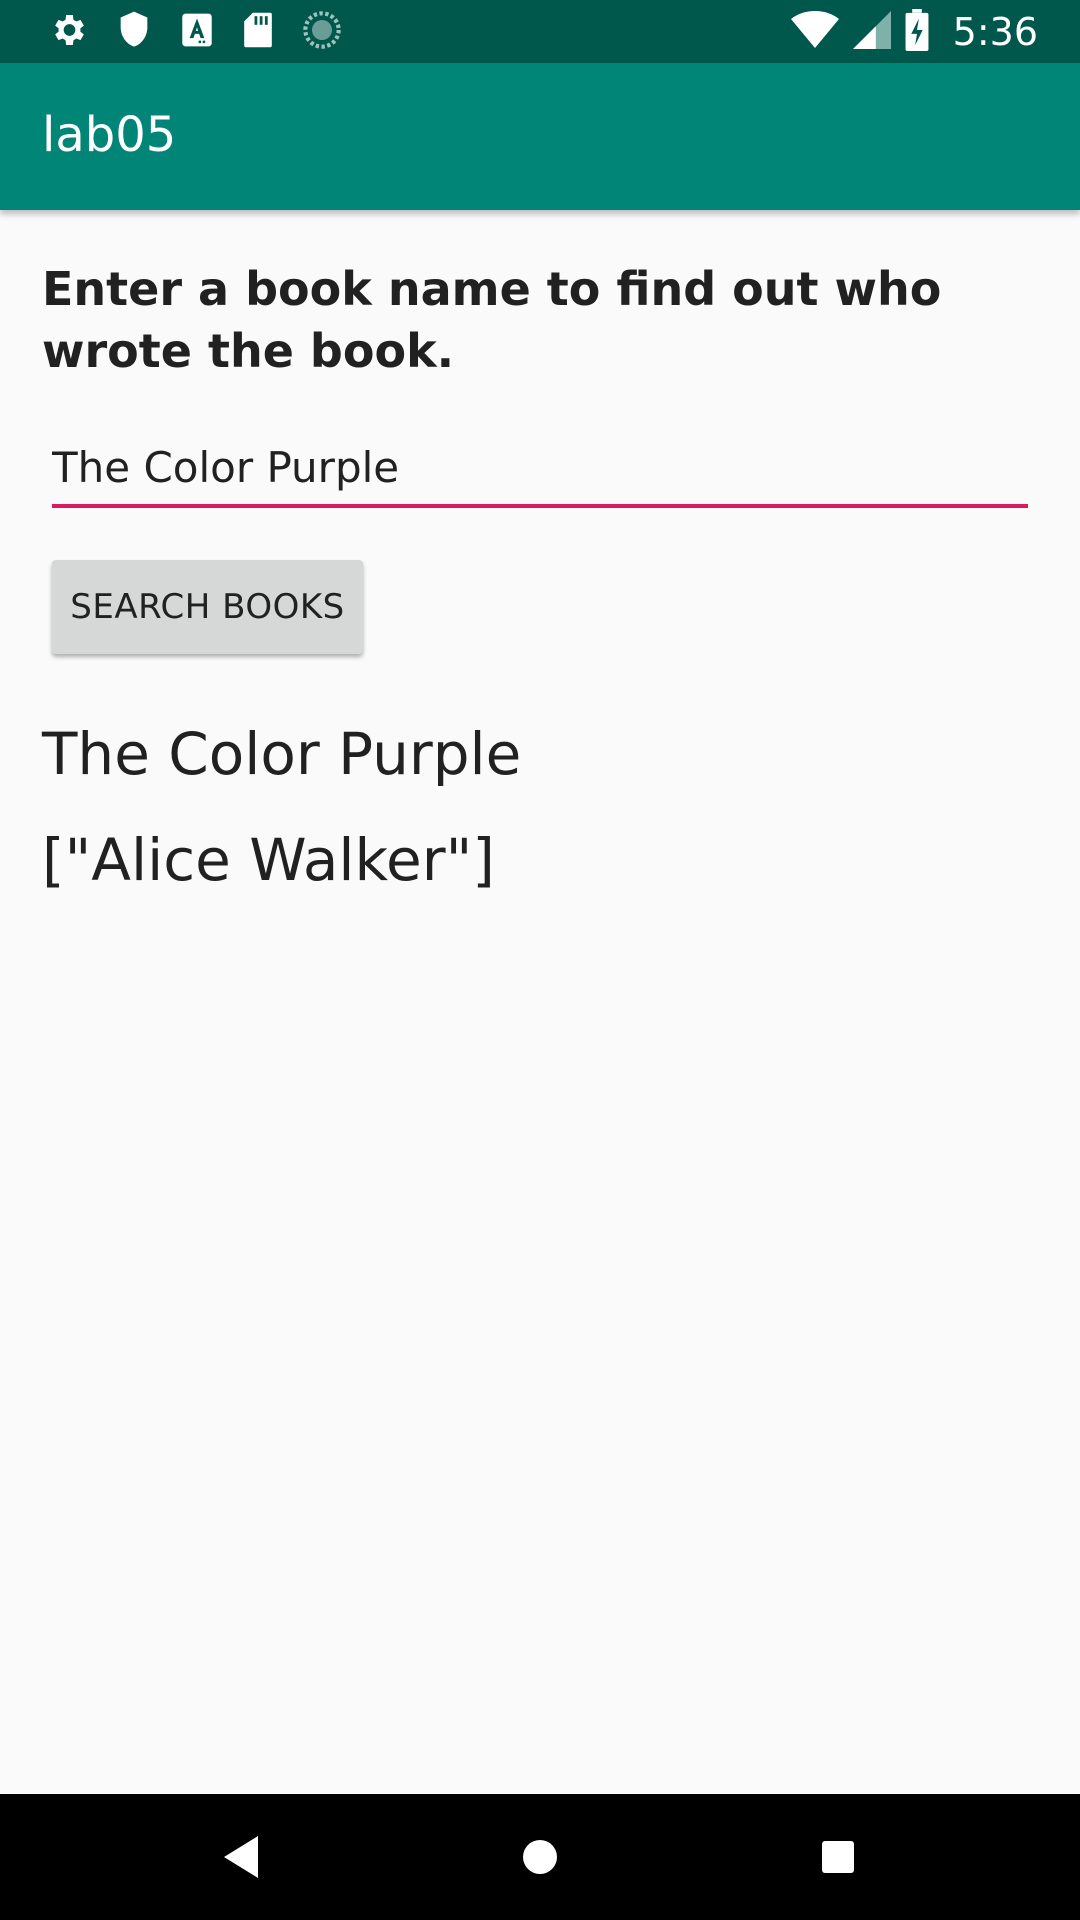  I want to click on recents-icon, so click(838, 1859).